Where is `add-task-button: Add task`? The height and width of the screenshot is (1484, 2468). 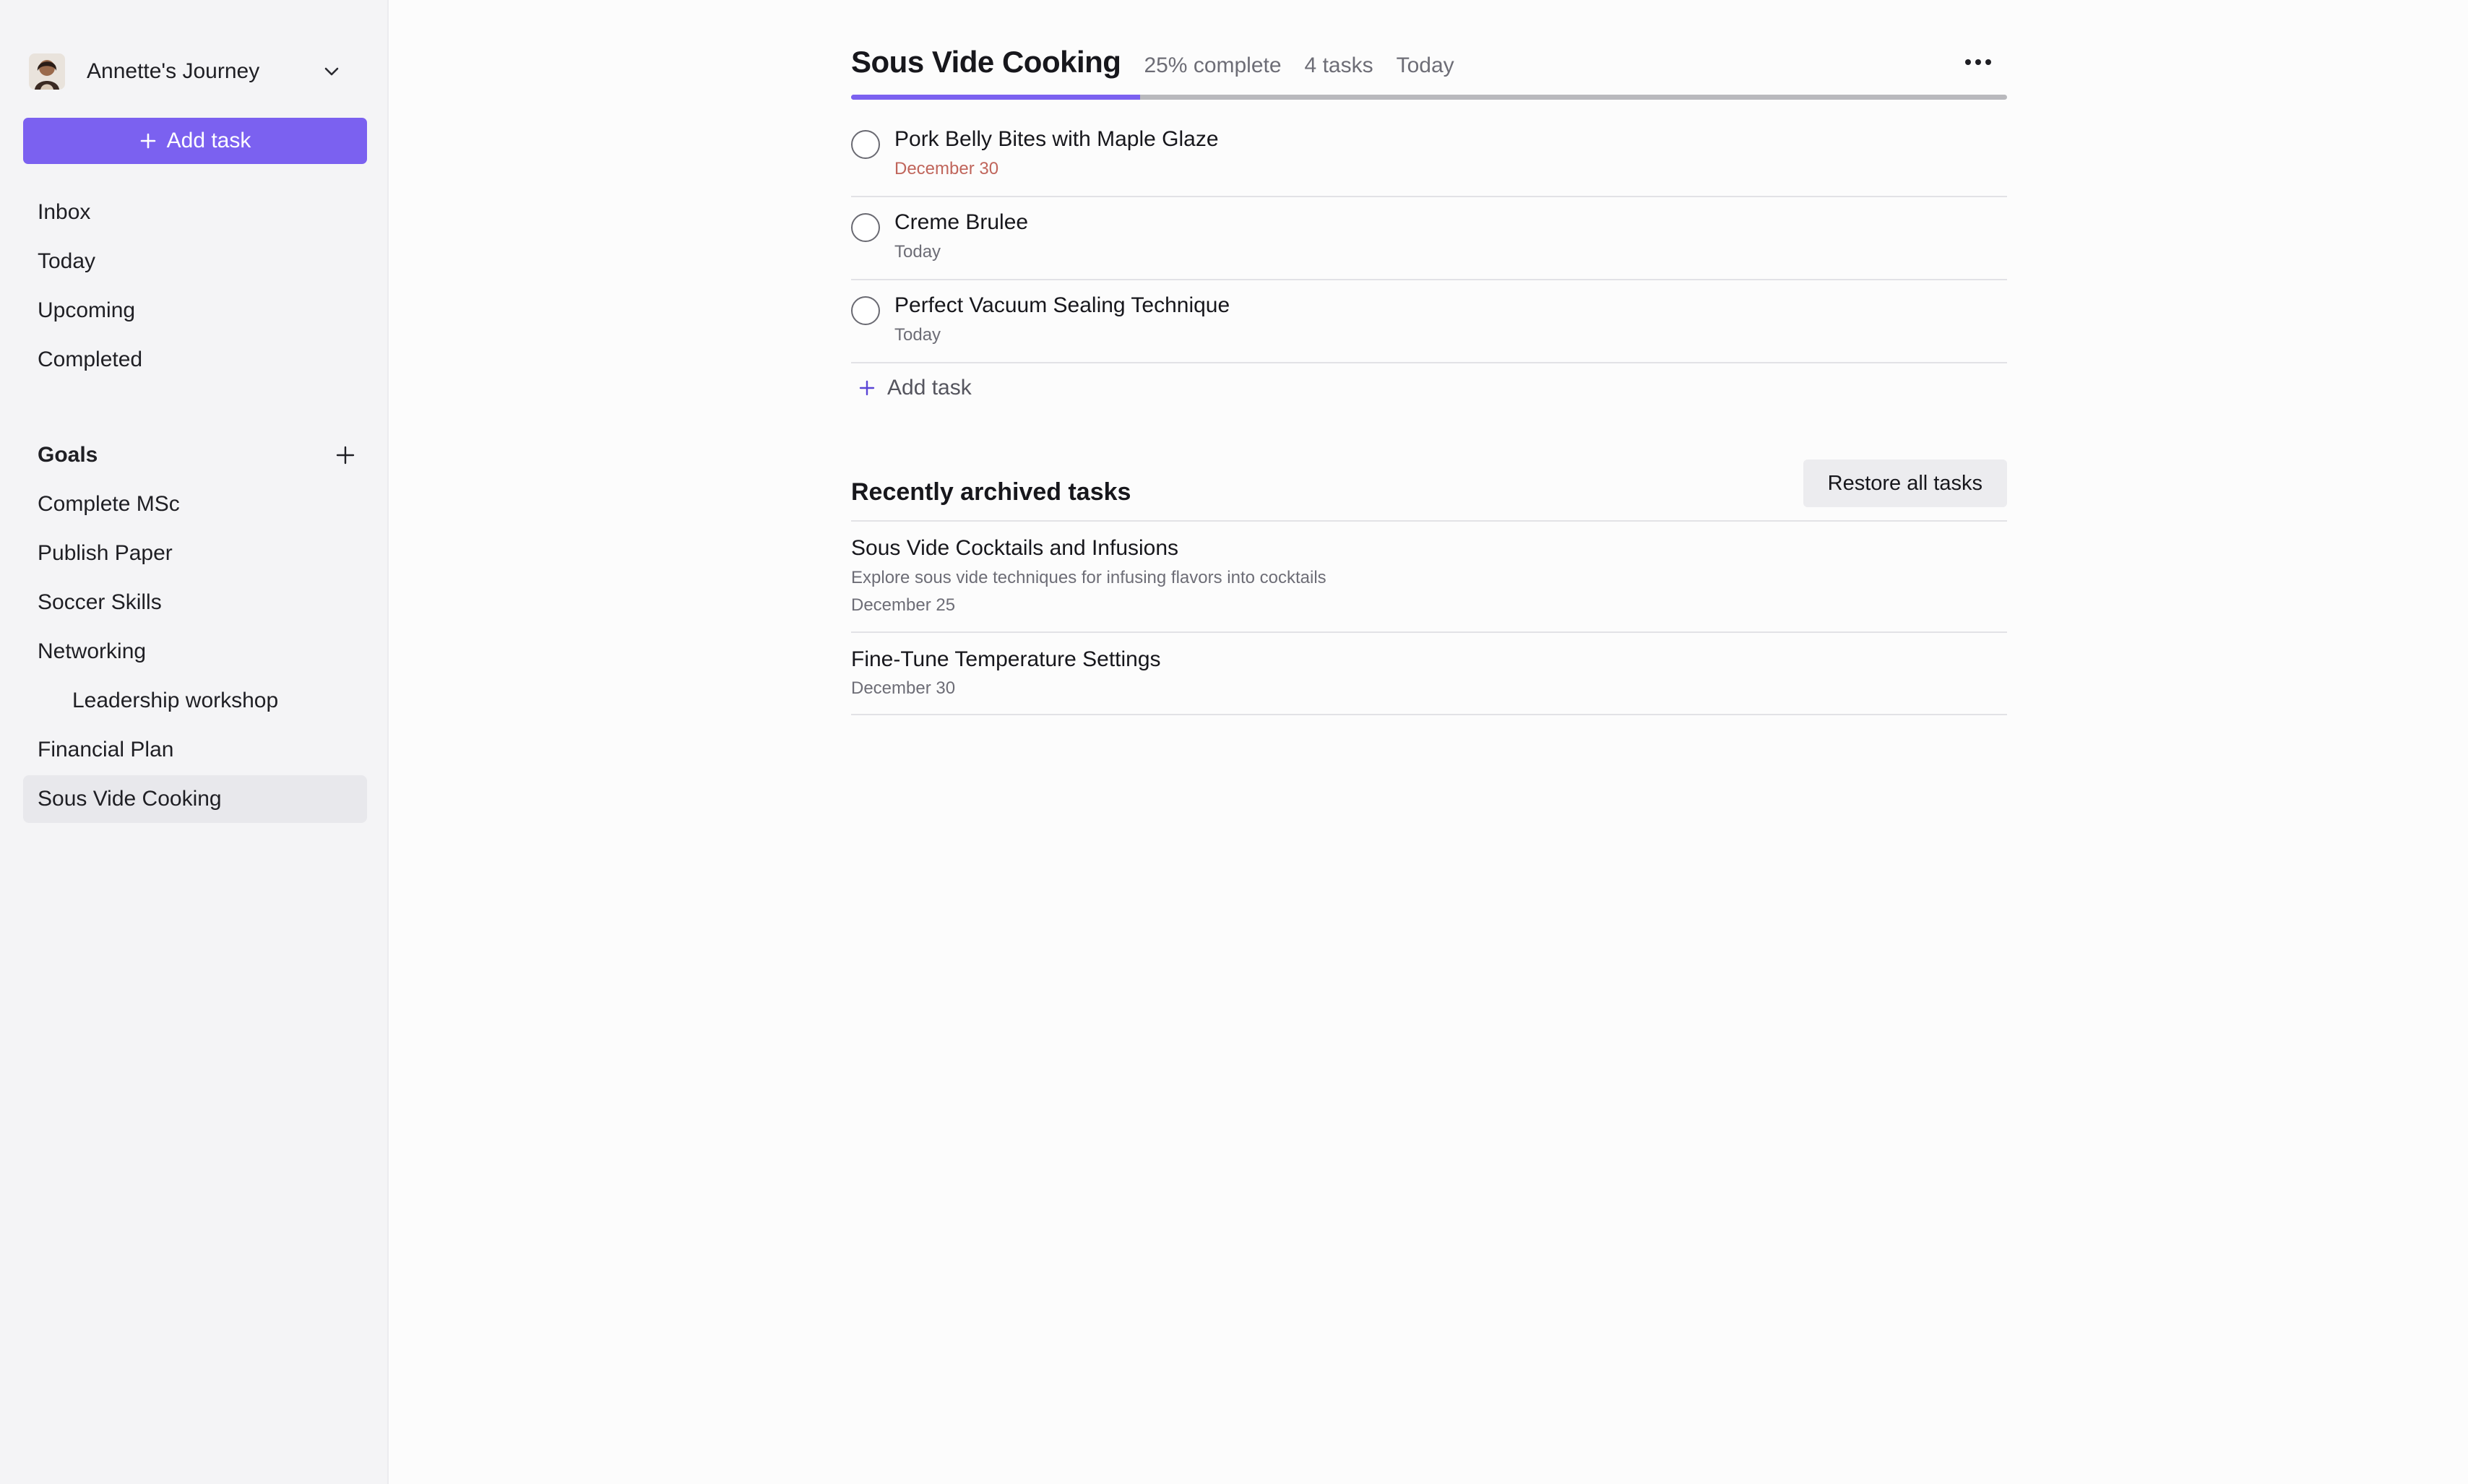 add-task-button: Add task is located at coordinates (195, 141).